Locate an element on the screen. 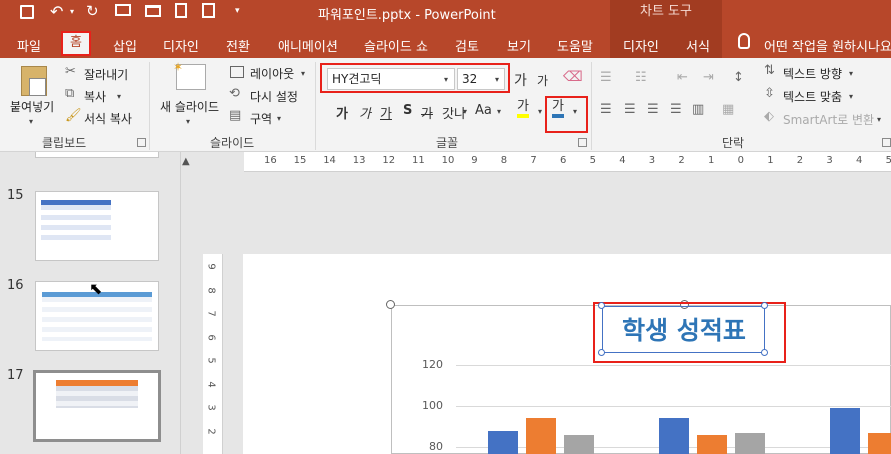  justify-icon: ☰ is located at coordinates (676, 109).